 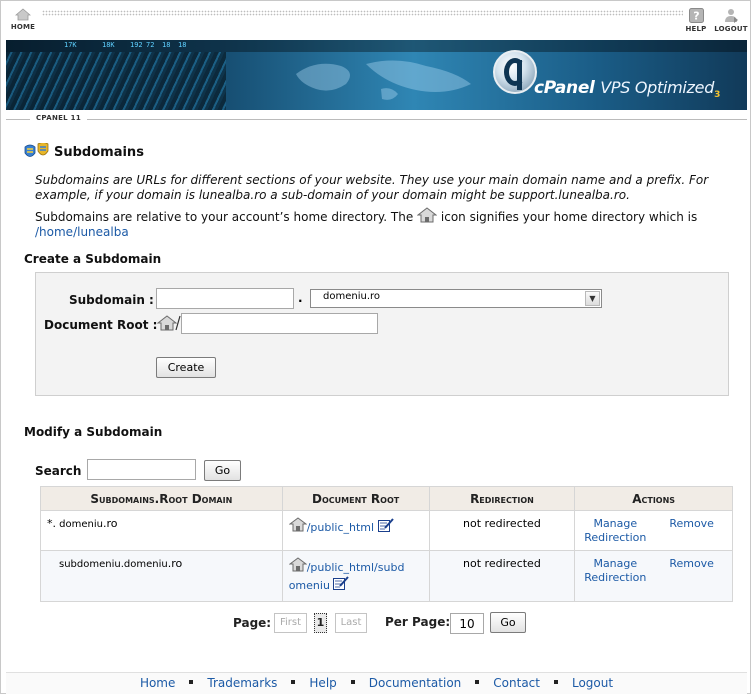 What do you see at coordinates (376, 75) in the screenshot?
I see `cpanel-banner: 17K 18K 192 72 18 18 cPanel VPS Optimized3` at bounding box center [376, 75].